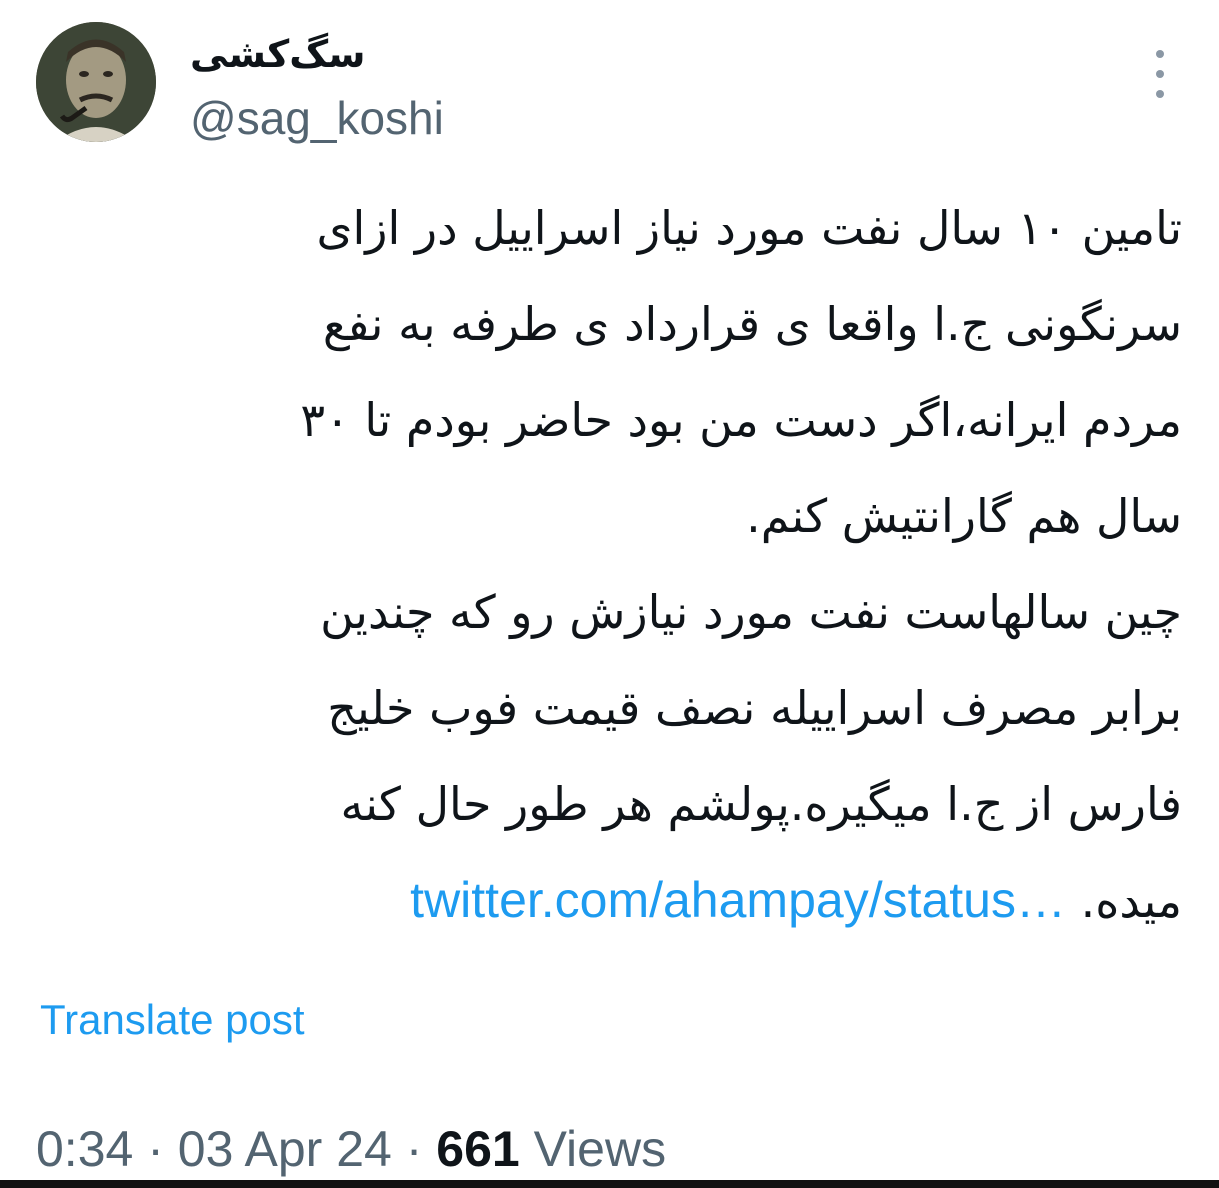 This screenshot has height=1188, width=1219. What do you see at coordinates (317, 118) in the screenshot?
I see `author-handle: @sag_koshi` at bounding box center [317, 118].